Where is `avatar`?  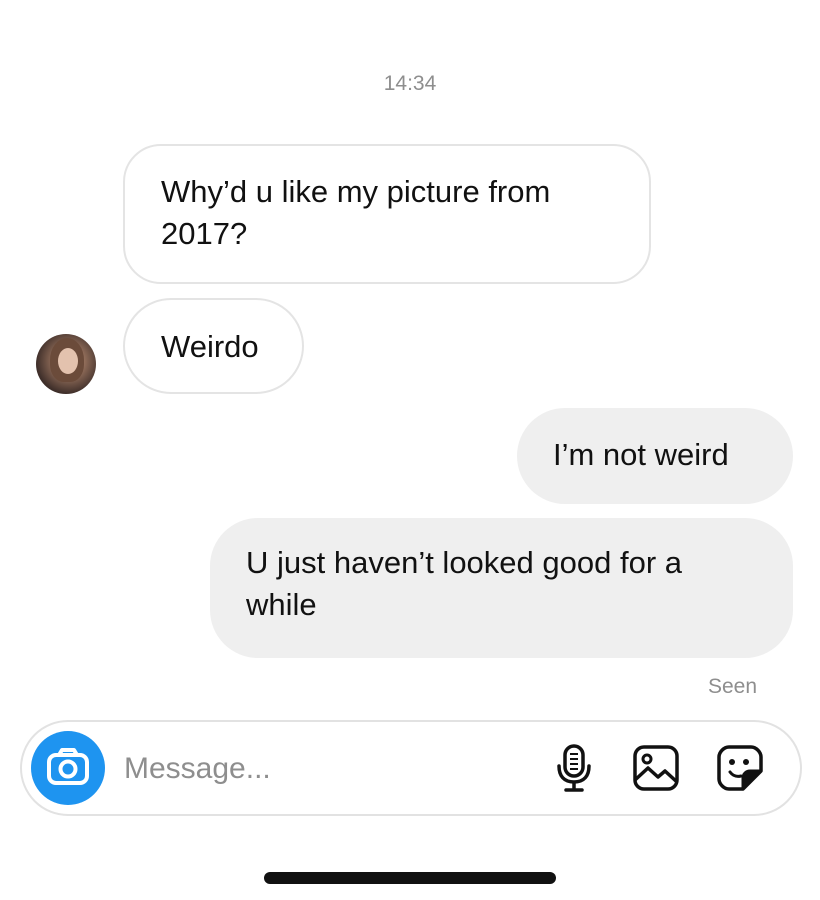
avatar is located at coordinates (66, 364).